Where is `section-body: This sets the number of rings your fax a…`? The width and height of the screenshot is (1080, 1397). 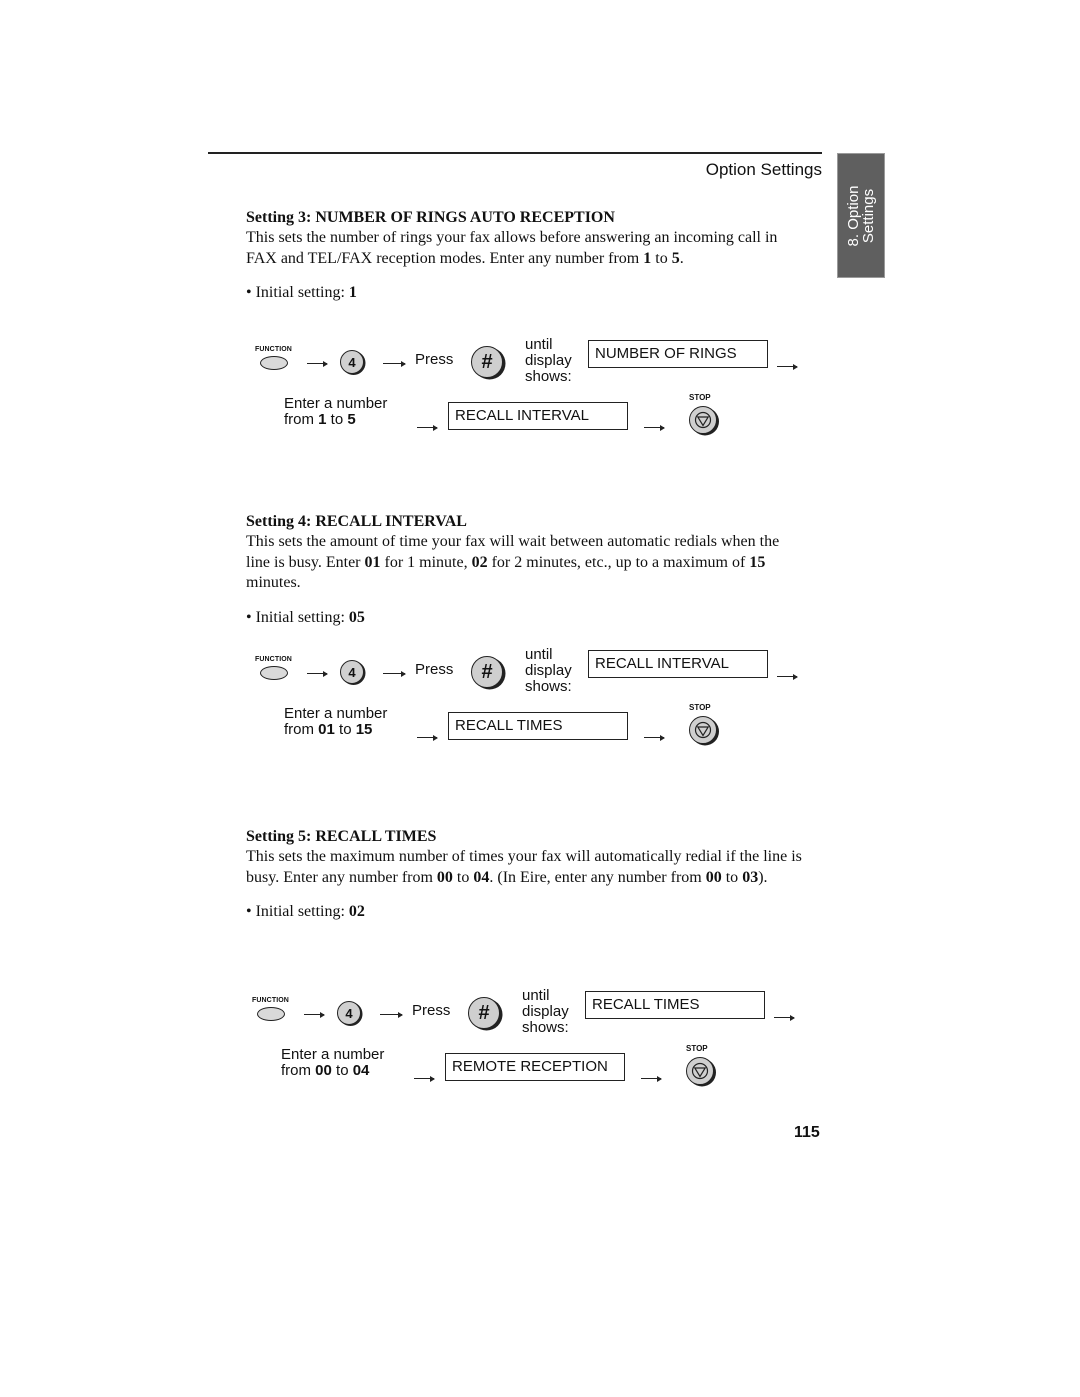
section-body: This sets the number of rings your fax a… is located at coordinates (512, 248).